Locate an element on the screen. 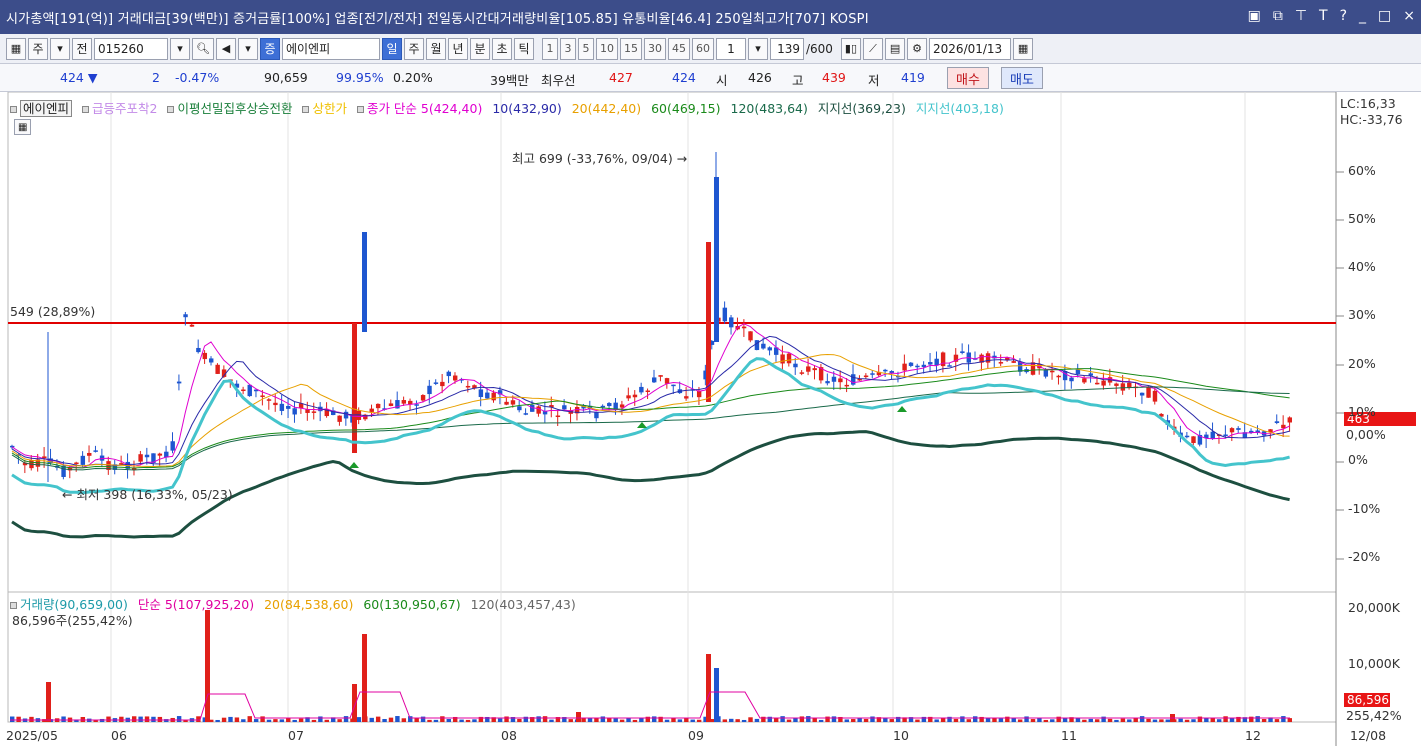 Image resolution: width=1421 pixels, height=746 pixels. stock-name-field: 에이엔피 is located at coordinates (330, 48).